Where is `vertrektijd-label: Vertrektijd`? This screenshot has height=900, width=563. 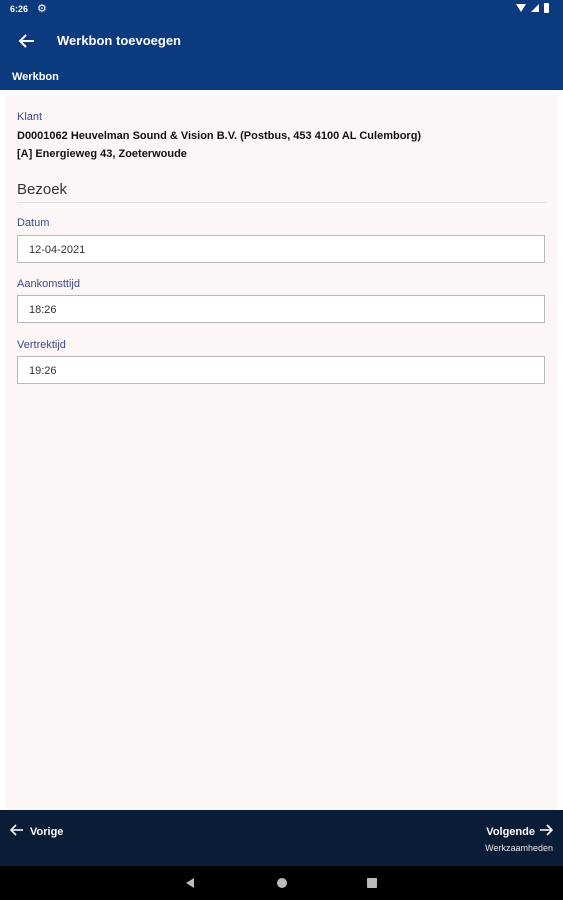
vertrektijd-label: Vertrektijd is located at coordinates (41, 345).